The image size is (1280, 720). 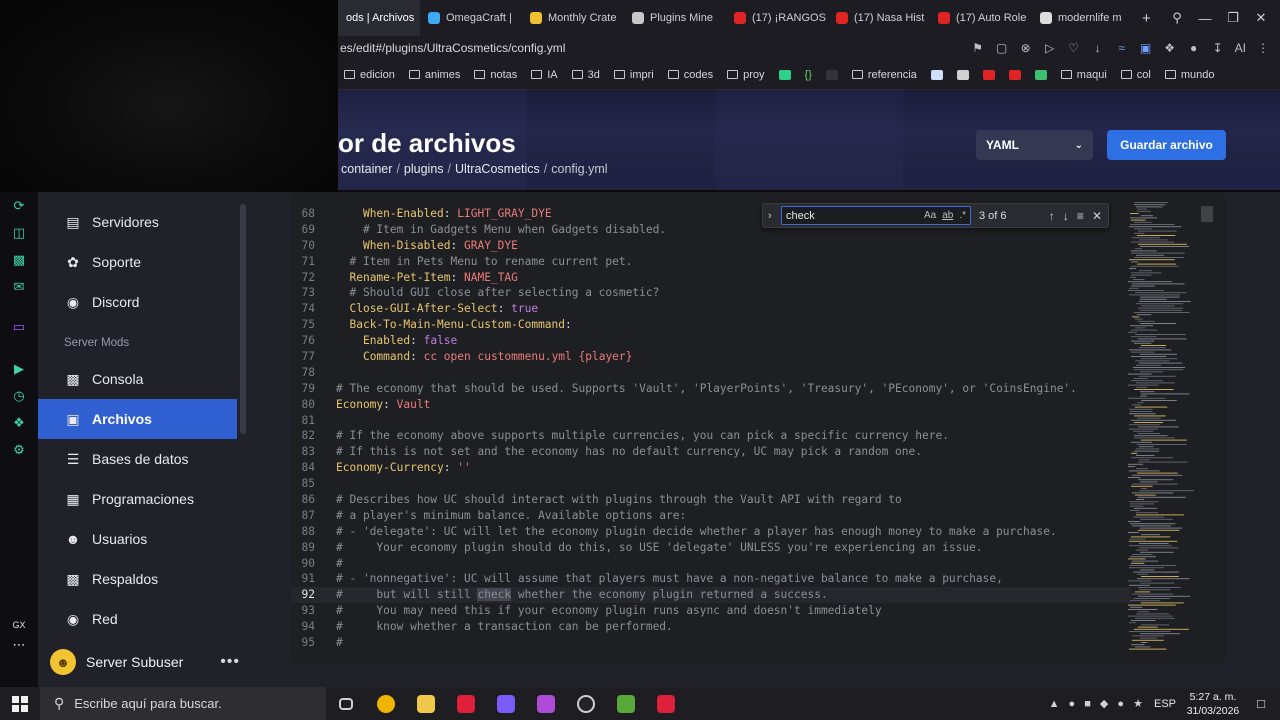 What do you see at coordinates (800, 216) in the screenshot?
I see `find-query: check` at bounding box center [800, 216].